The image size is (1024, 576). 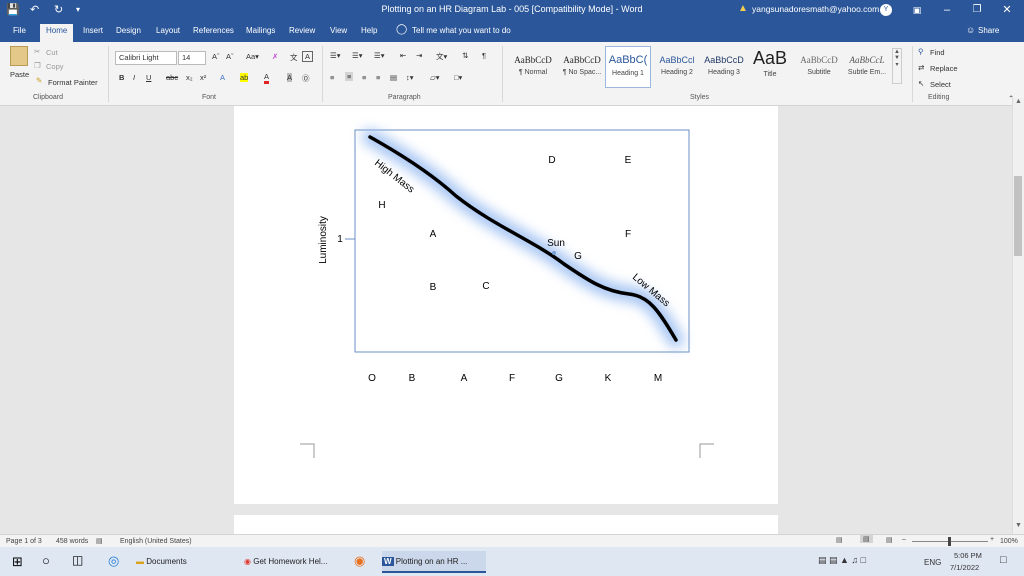 I want to click on asian-layout-icon: 文▾, so click(x=441, y=56).